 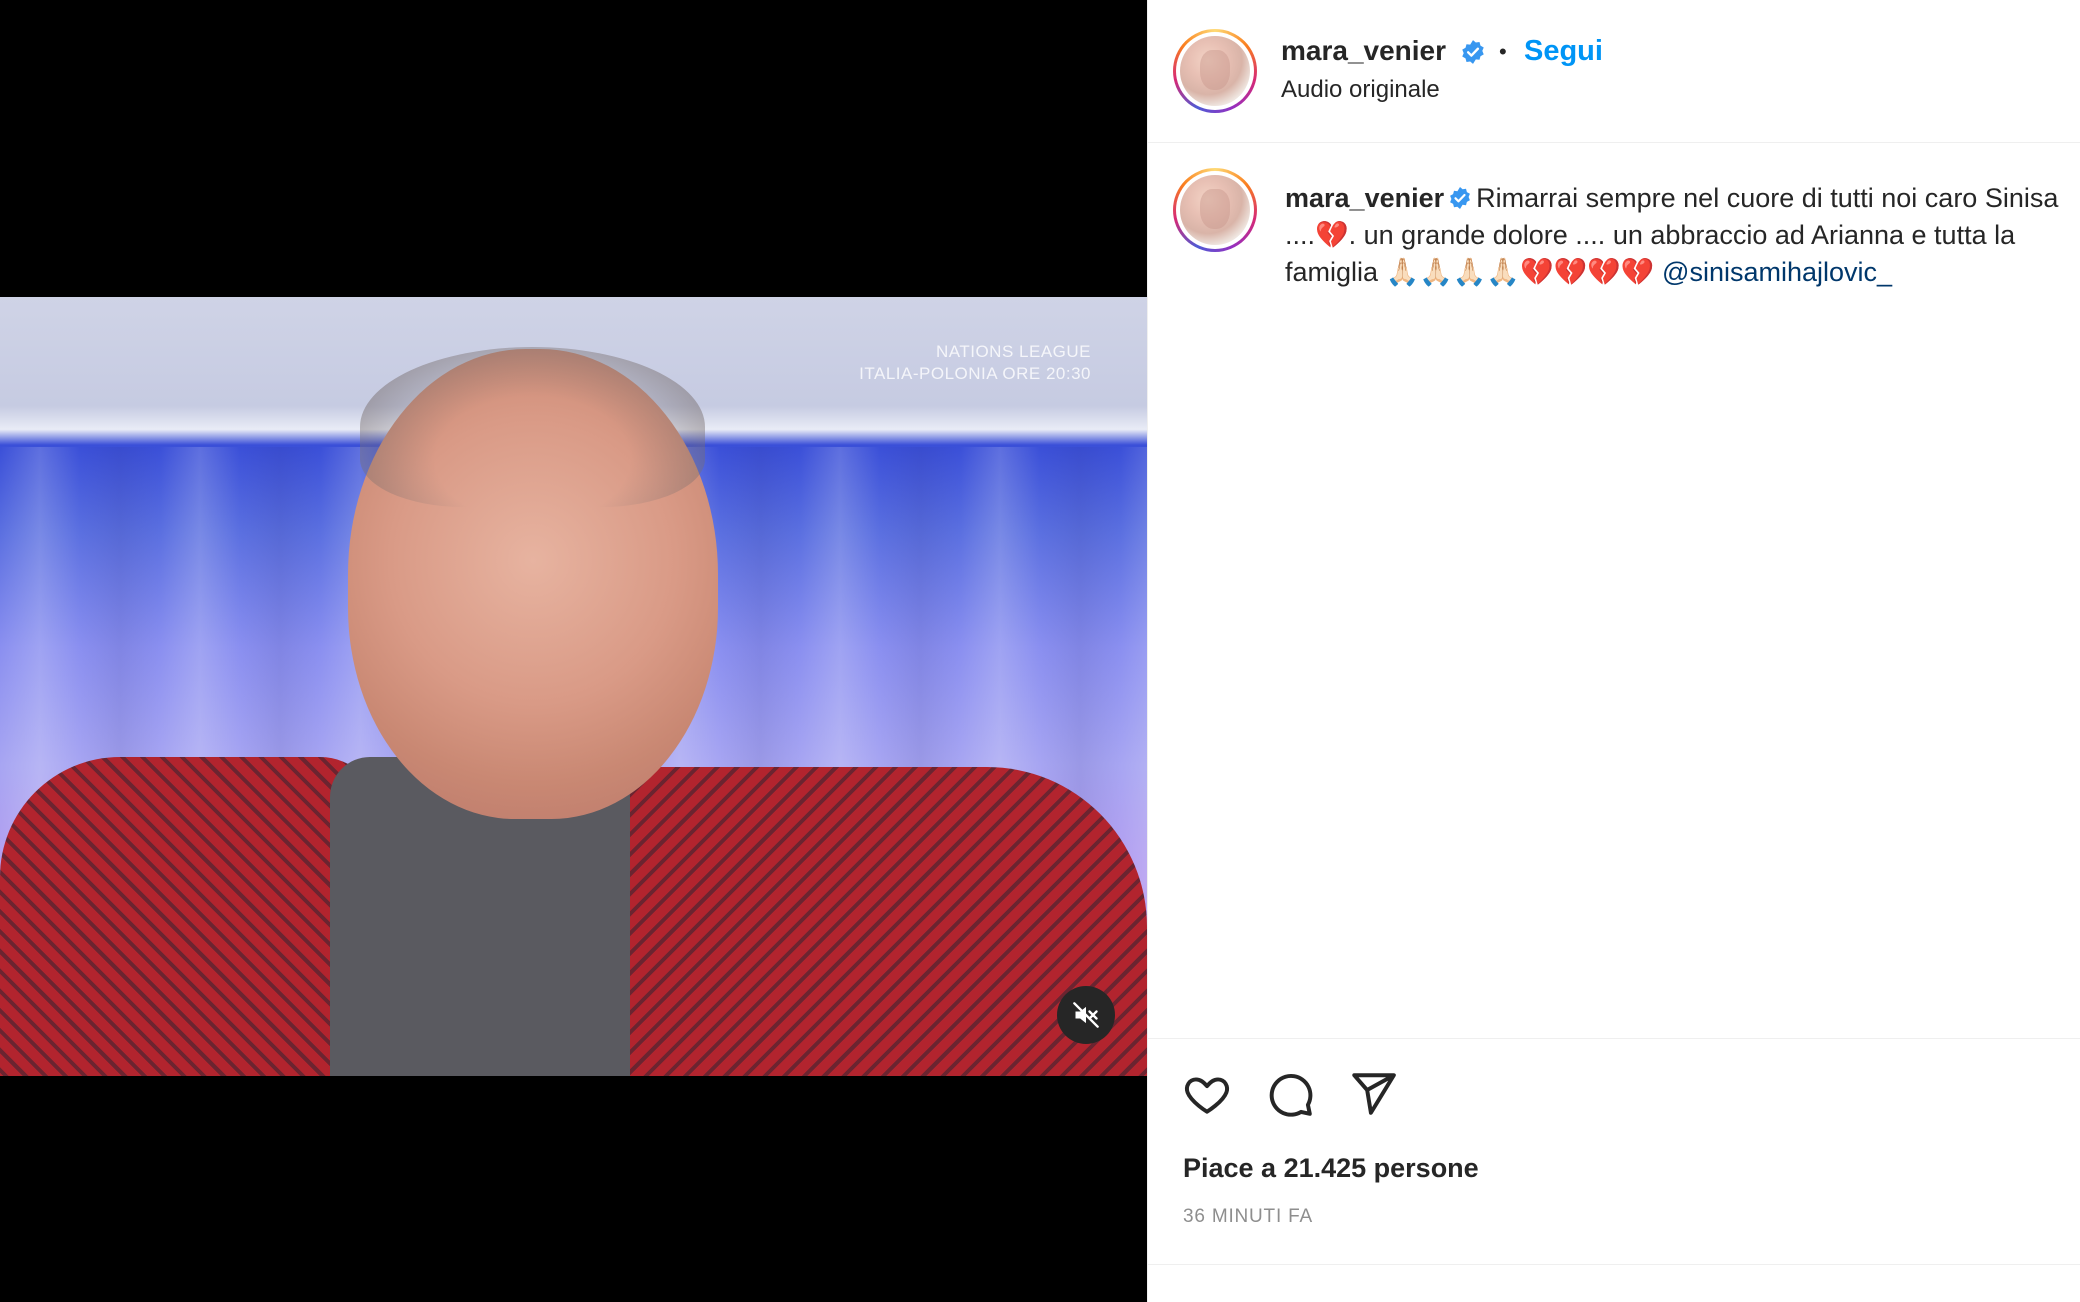 I want to click on video-jacket-left, so click(x=190, y=916).